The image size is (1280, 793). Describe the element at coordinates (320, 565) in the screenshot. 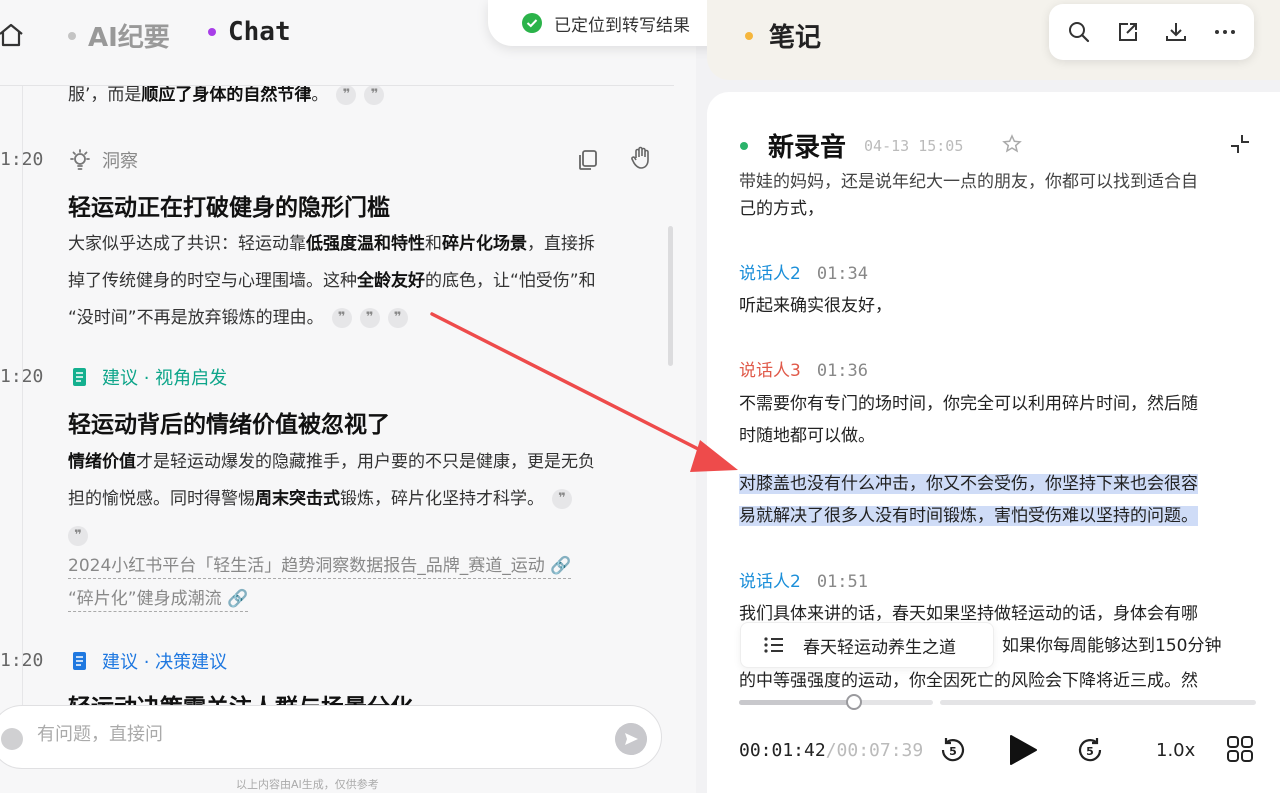

I see `reference-link: 2024小红书平台「轻生活」趋势洞察数据报告_品牌_赛道_运动 🔗` at that location.